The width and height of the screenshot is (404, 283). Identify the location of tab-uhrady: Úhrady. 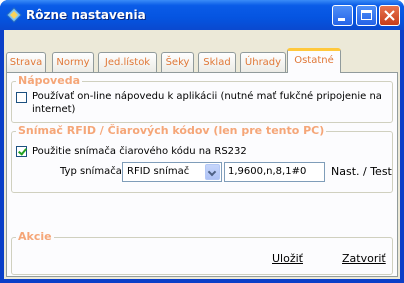
(263, 62).